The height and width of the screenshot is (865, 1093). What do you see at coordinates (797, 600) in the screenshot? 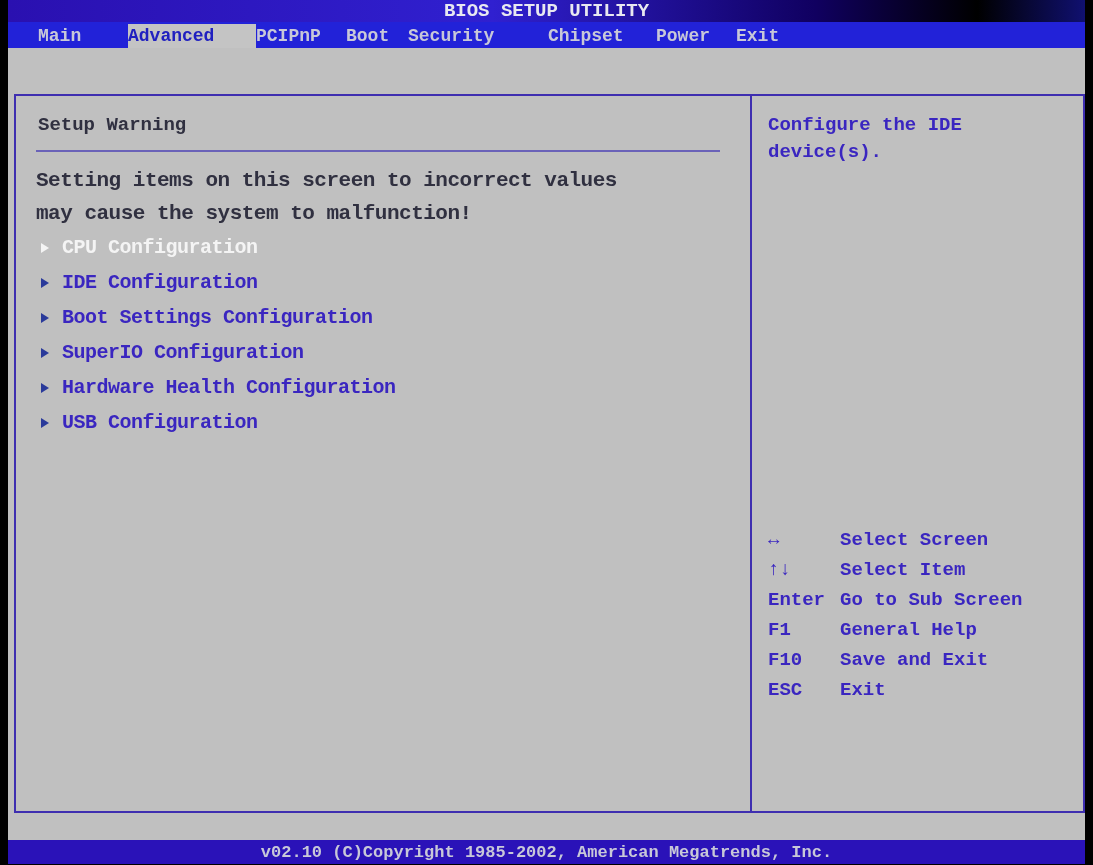
I see `key-label: Enter` at bounding box center [797, 600].